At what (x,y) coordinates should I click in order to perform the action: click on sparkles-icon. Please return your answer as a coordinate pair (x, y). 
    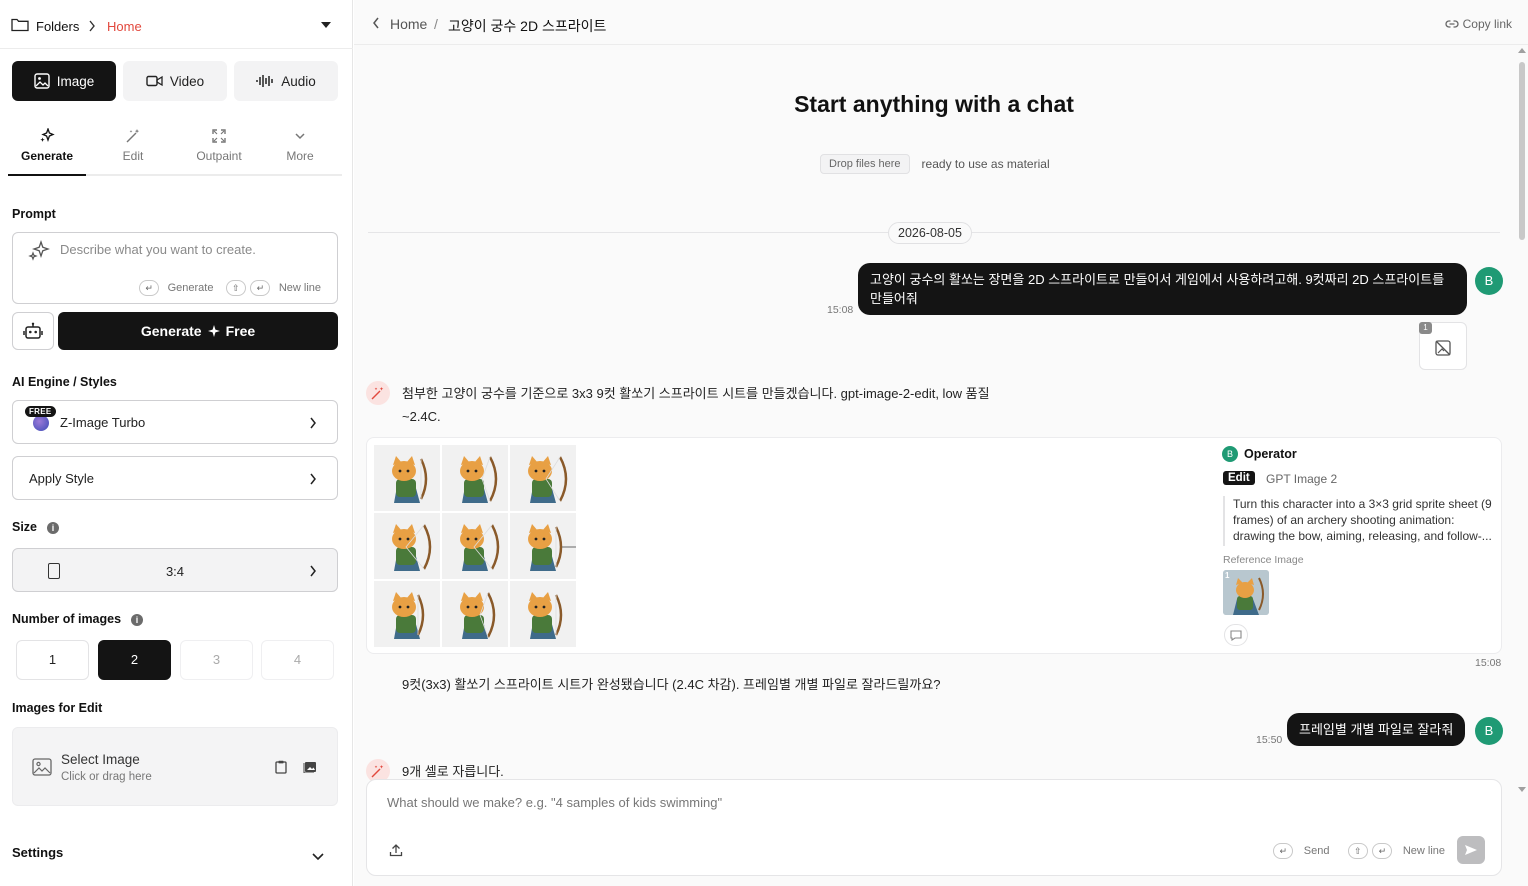
    Looking at the image, I should click on (39, 253).